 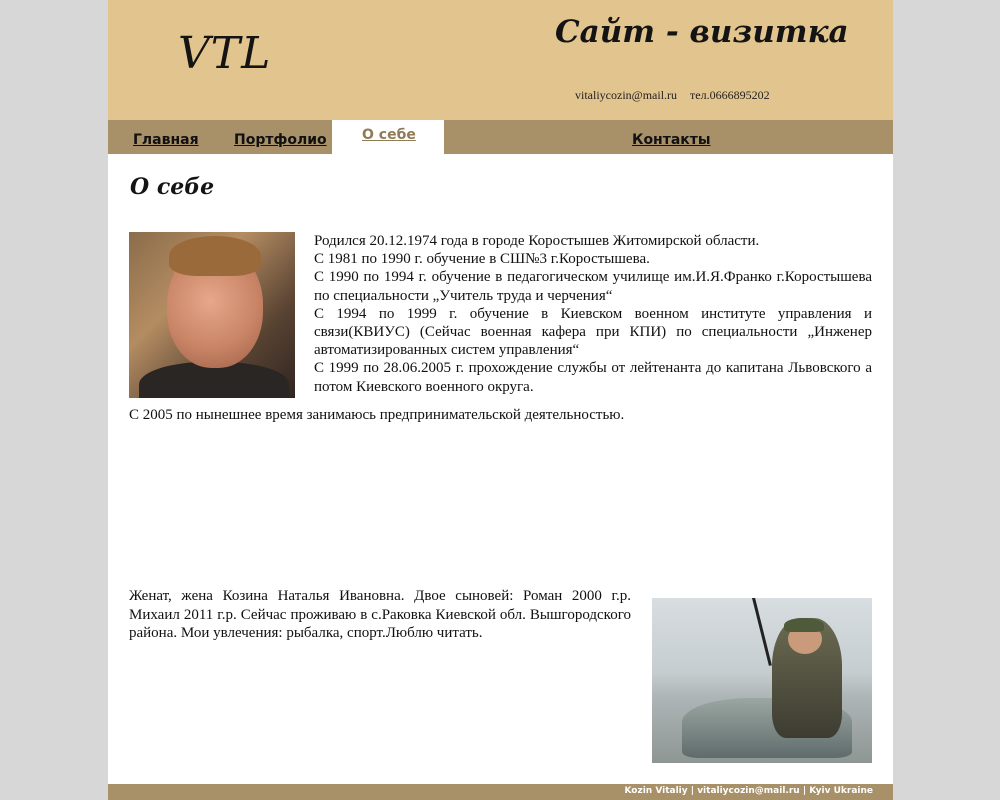 What do you see at coordinates (730, 95) in the screenshot?
I see `header-phone: тел.0666895202` at bounding box center [730, 95].